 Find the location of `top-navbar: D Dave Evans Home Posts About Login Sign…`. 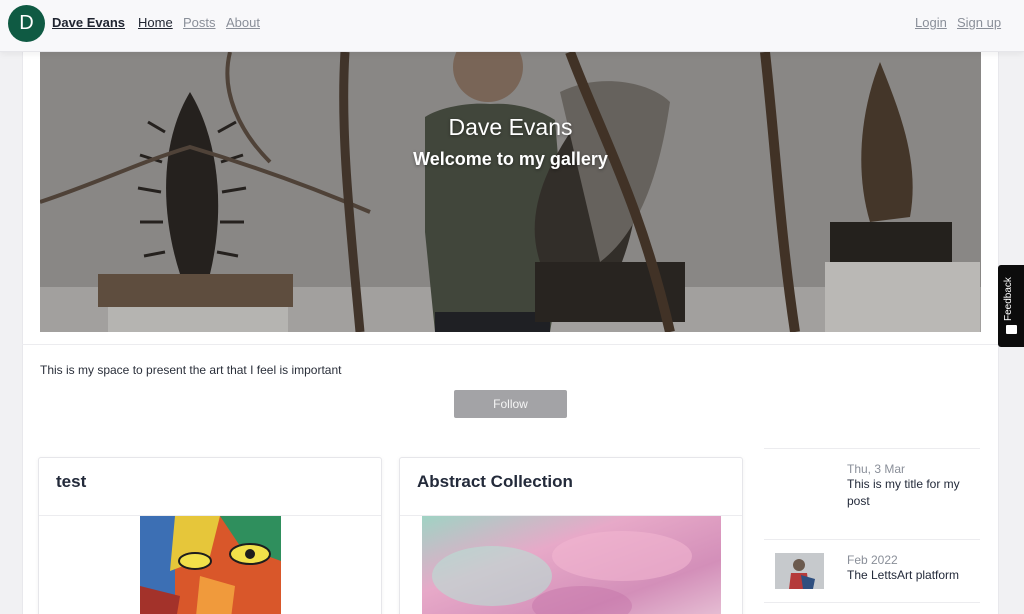

top-navbar: D Dave Evans Home Posts About Login Sign… is located at coordinates (512, 26).